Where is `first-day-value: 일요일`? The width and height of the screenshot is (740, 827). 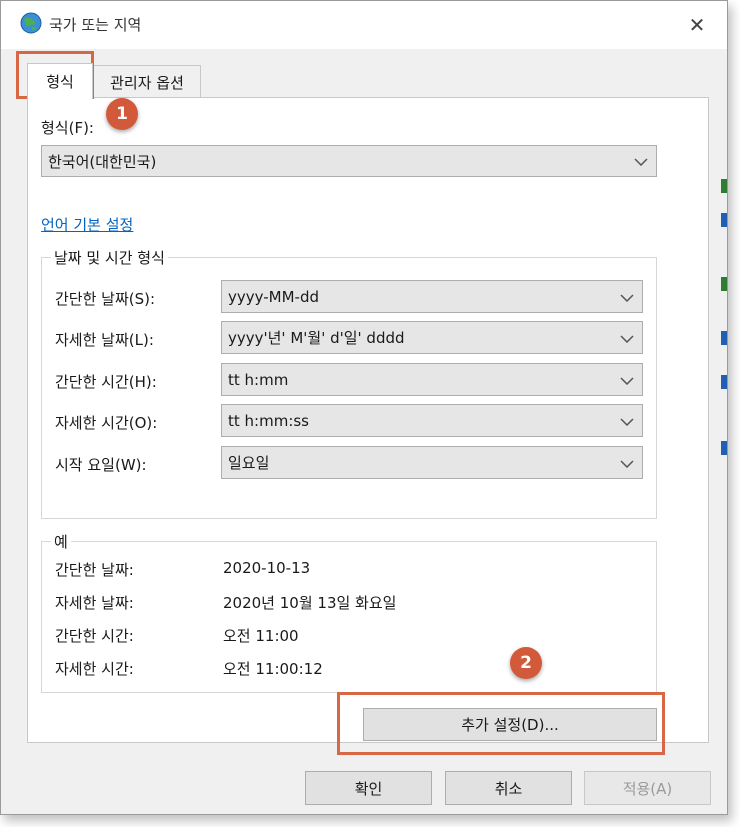 first-day-value: 일요일 is located at coordinates (249, 463).